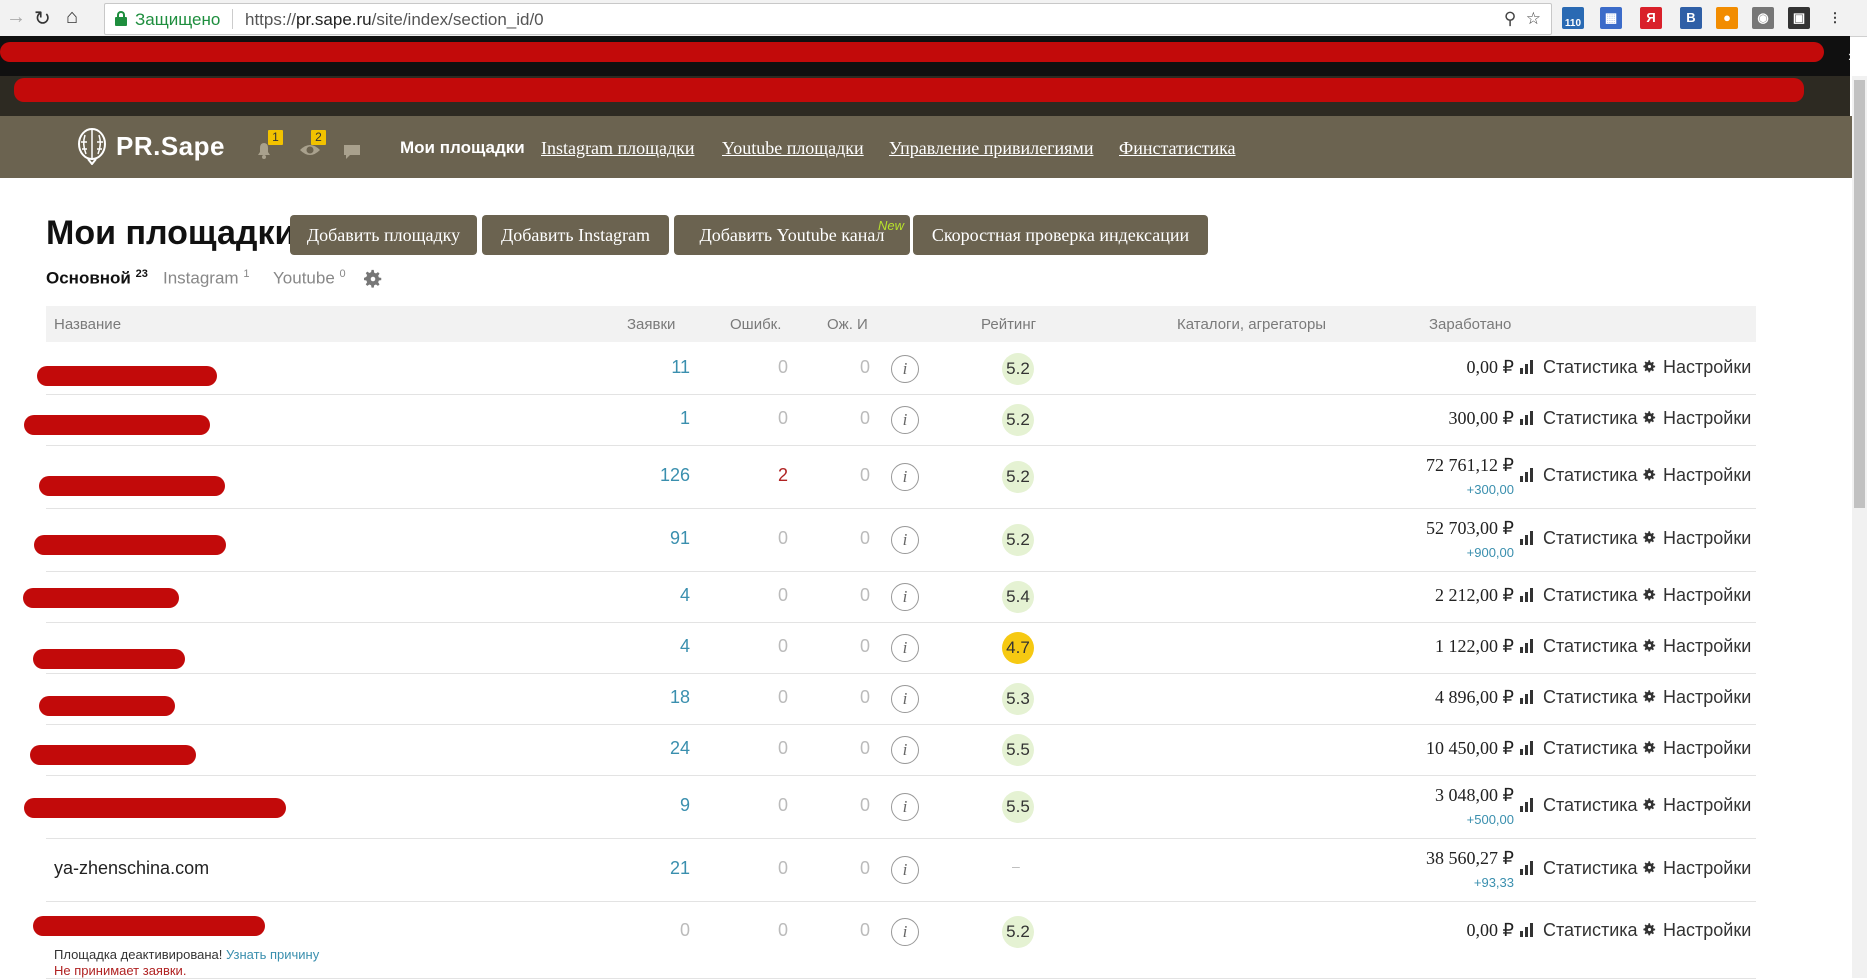 Image resolution: width=1867 pixels, height=979 pixels. What do you see at coordinates (660, 367) in the screenshot?
I see `requests-count: 11` at bounding box center [660, 367].